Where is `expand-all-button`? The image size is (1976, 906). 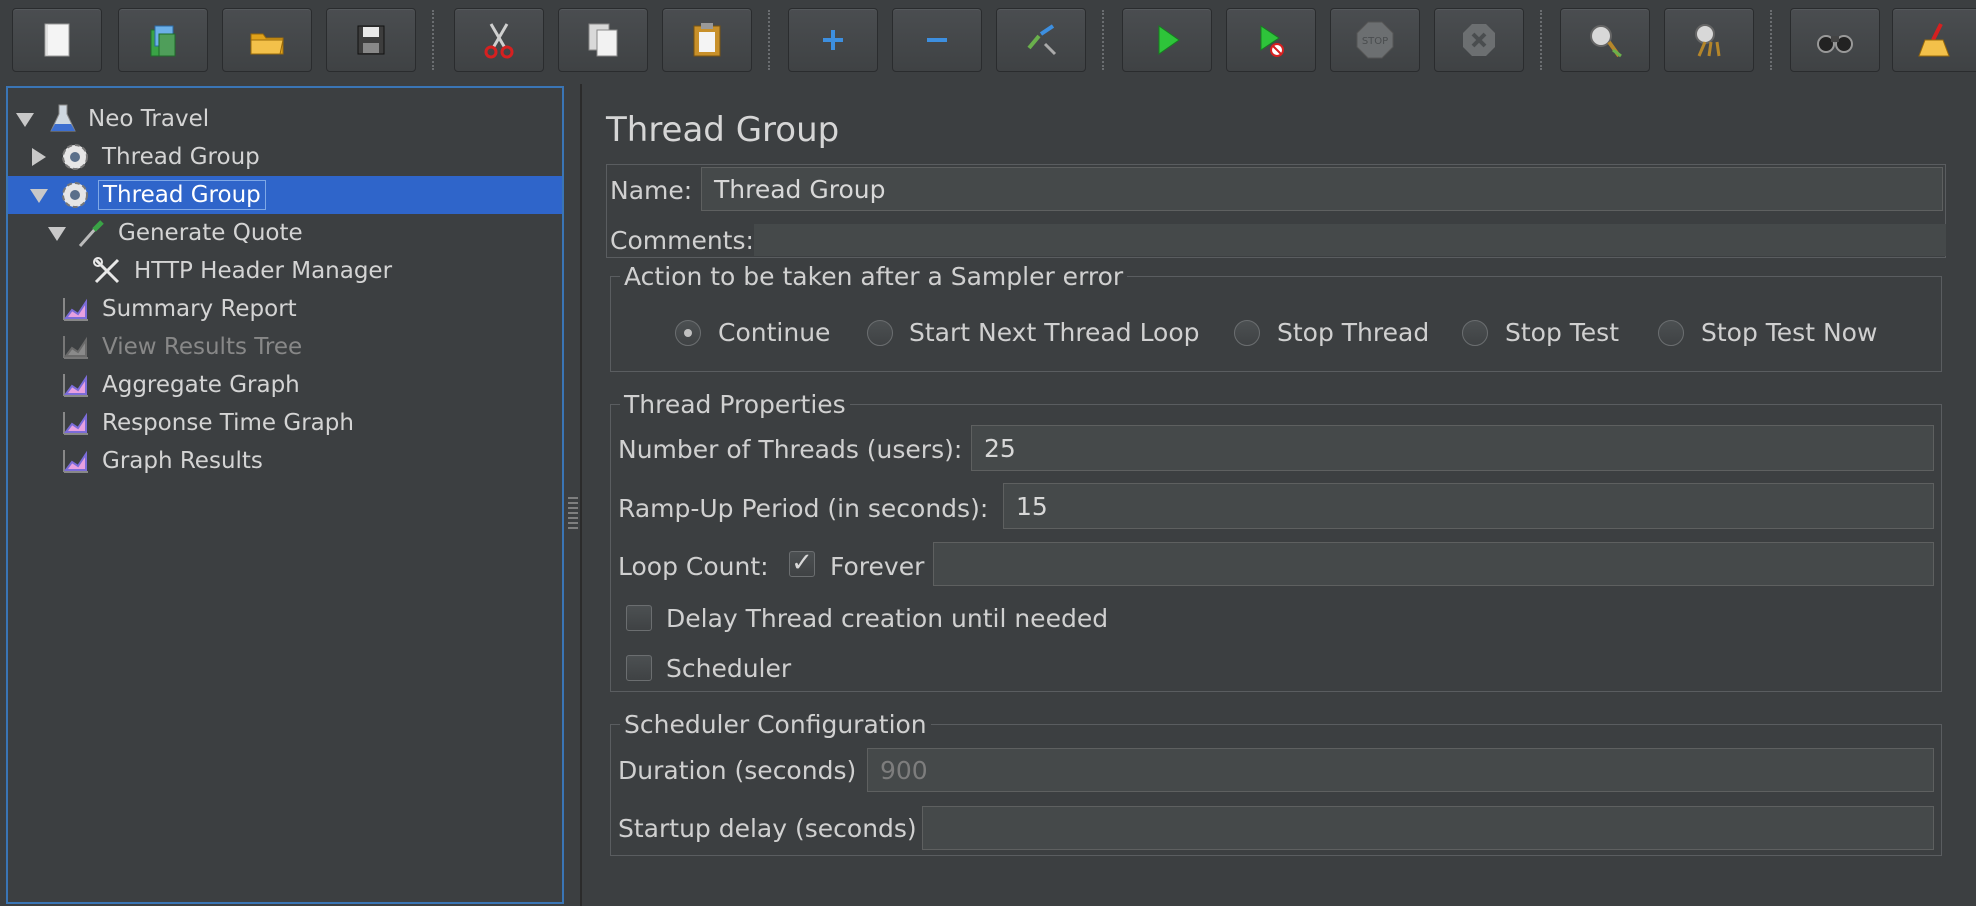
expand-all-button is located at coordinates (833, 40).